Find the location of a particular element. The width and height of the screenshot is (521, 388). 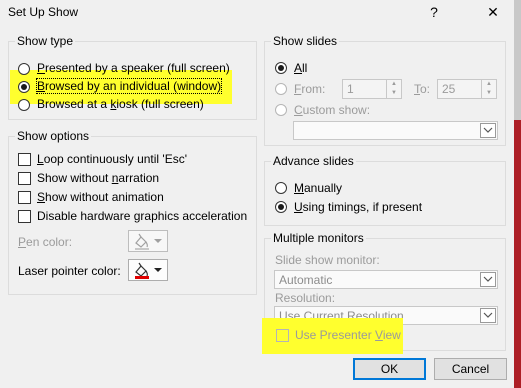

presented-by-speaker-label: Presented by a speaker (full screen) is located at coordinates (133, 68).